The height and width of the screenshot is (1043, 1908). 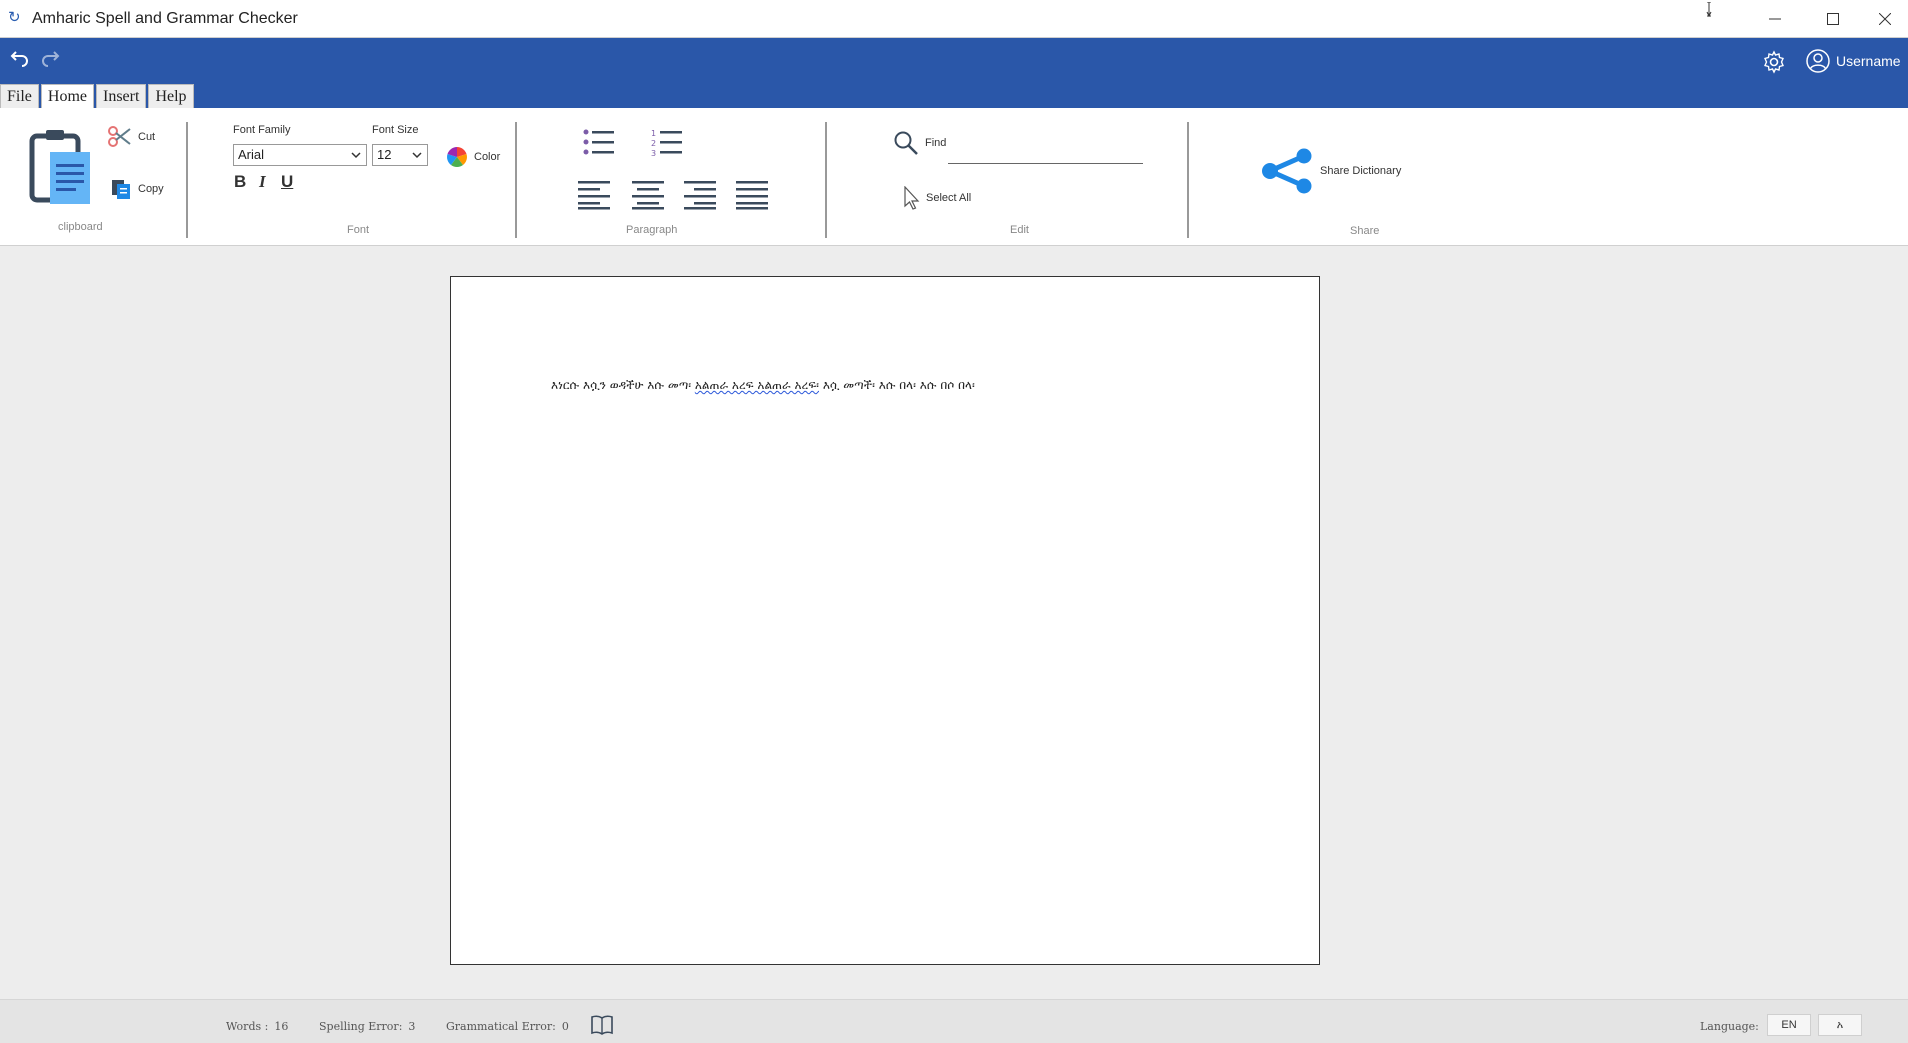 I want to click on italic-button: I, so click(x=262, y=182).